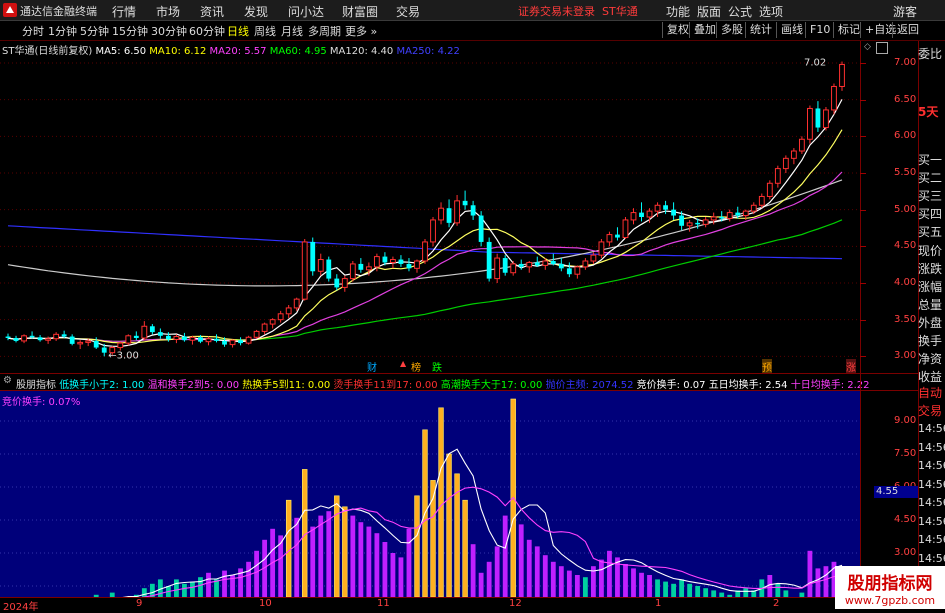 Image resolution: width=945 pixels, height=613 pixels. I want to click on event-marker-forecast: 预, so click(767, 366).